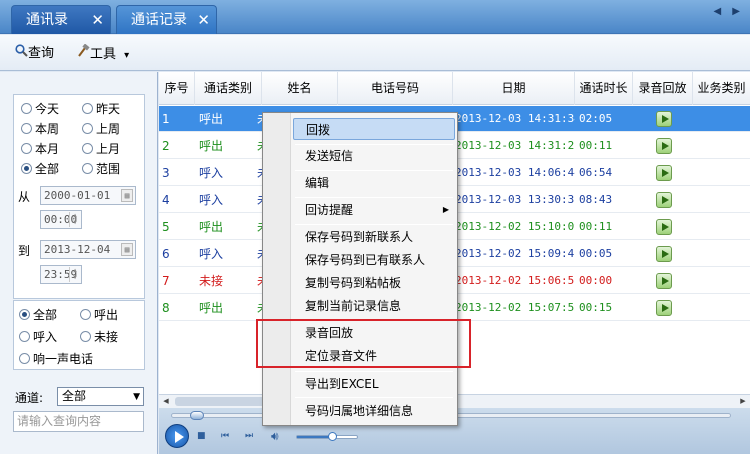 This screenshot has width=750, height=454. I want to click on radio-this-month: 本月, so click(40, 149).